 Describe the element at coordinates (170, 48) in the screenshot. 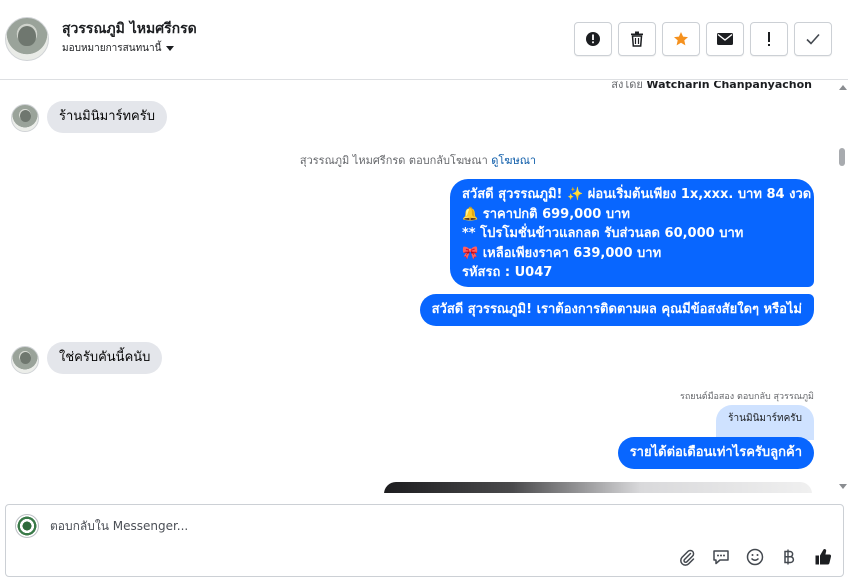

I see `caret-down-icon` at that location.